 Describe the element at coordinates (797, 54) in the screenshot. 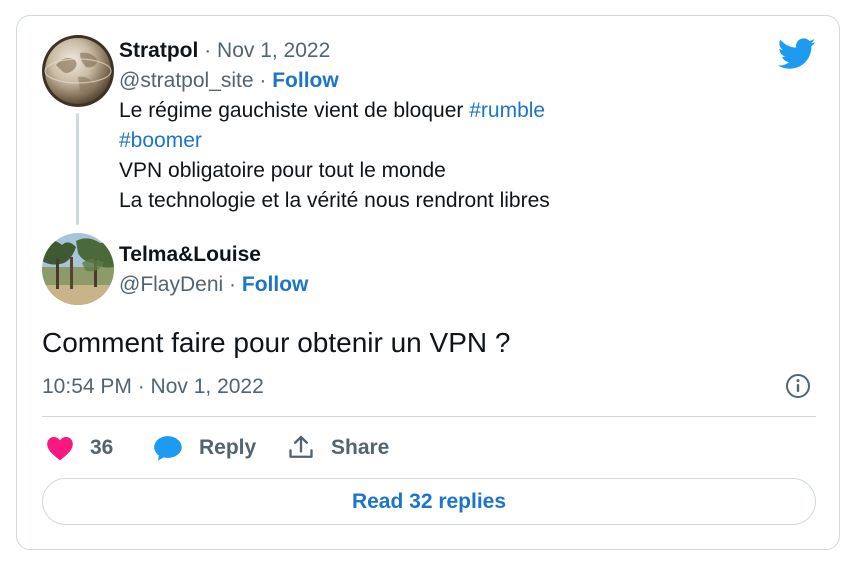

I see `twitter-bird-icon` at that location.